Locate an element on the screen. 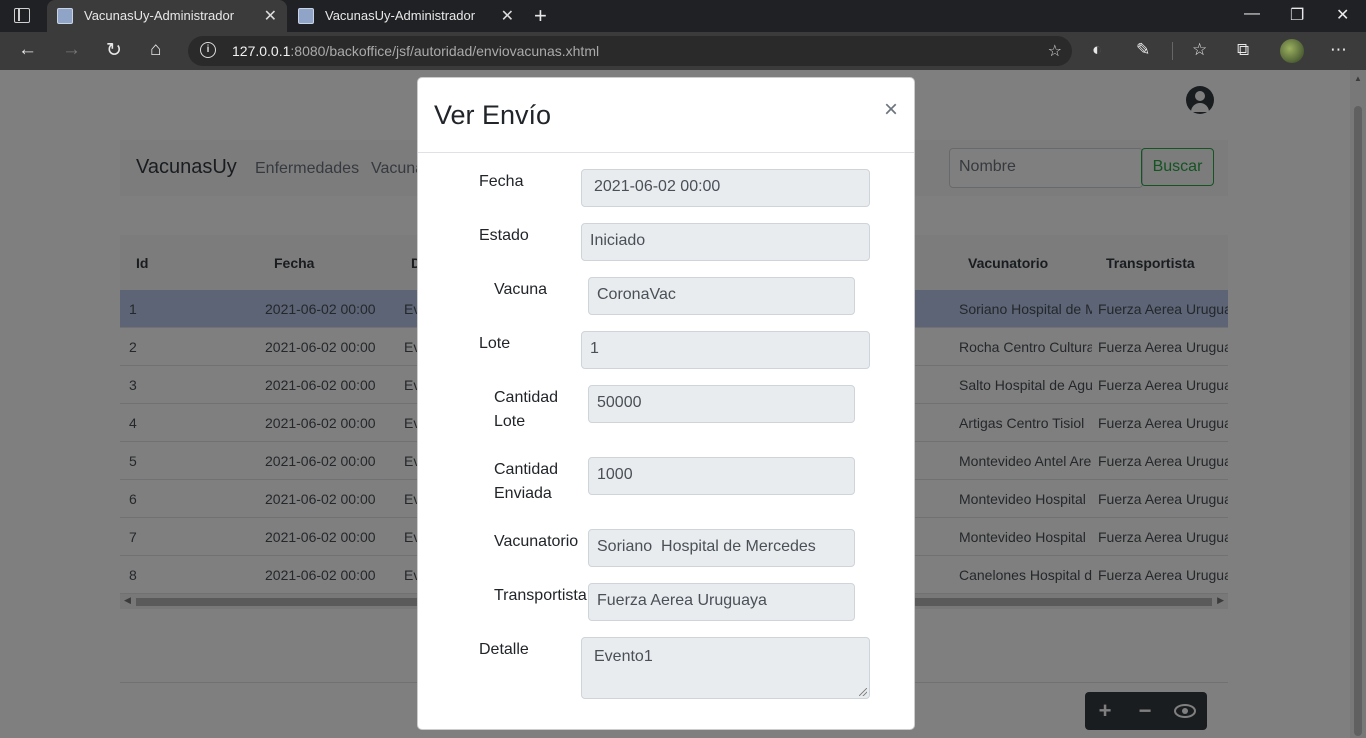 This screenshot has height=738, width=1366. restore-icon: ❐ is located at coordinates (1297, 15).